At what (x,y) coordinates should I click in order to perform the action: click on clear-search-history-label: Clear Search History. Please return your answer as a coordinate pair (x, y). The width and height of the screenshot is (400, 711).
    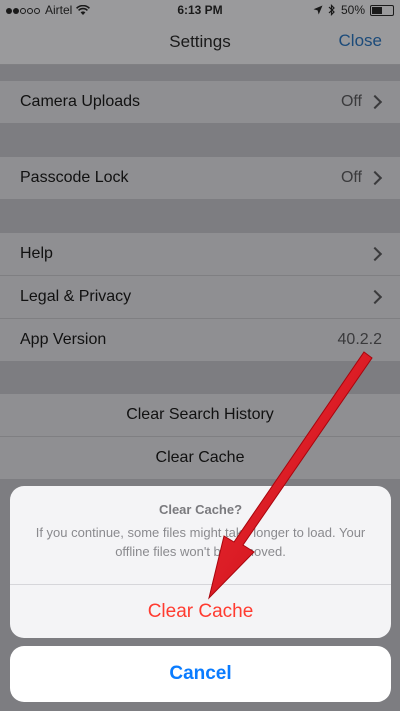
    Looking at the image, I should click on (200, 414).